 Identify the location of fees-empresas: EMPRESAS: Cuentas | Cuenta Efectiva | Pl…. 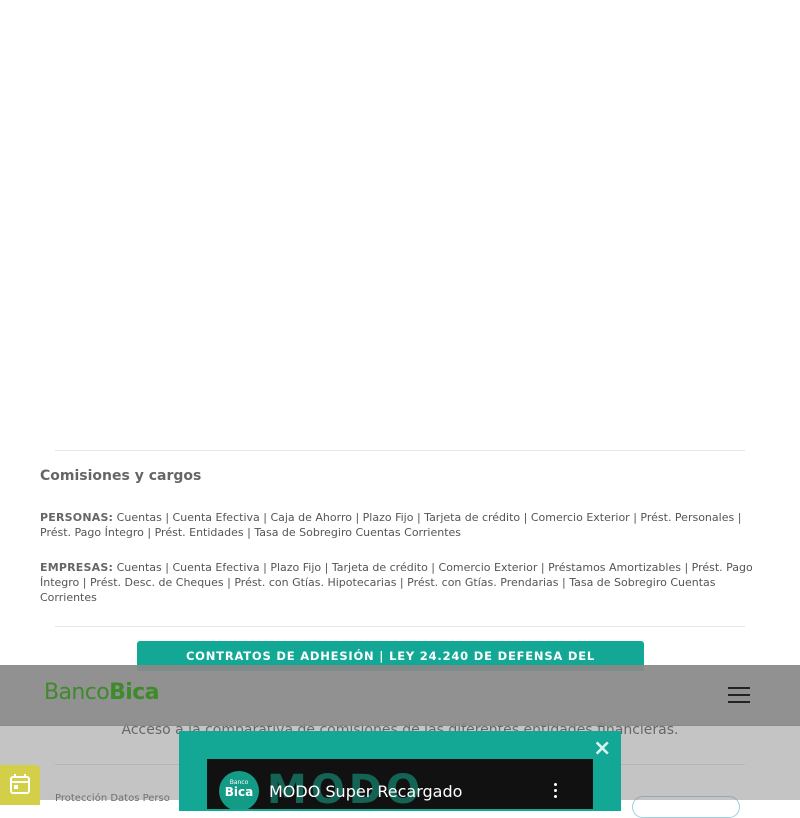
(402, 582).